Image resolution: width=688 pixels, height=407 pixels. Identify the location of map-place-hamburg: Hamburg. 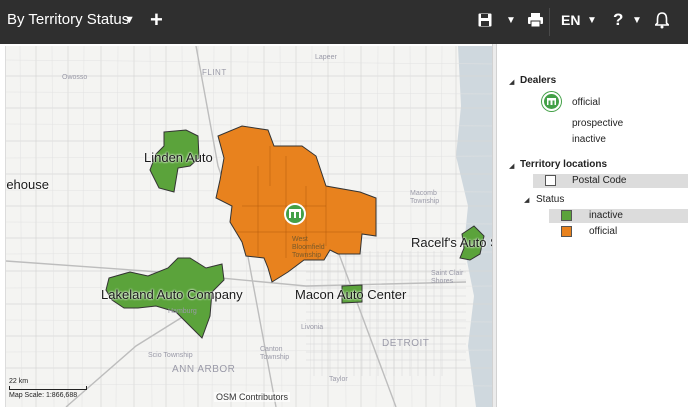
(182, 311).